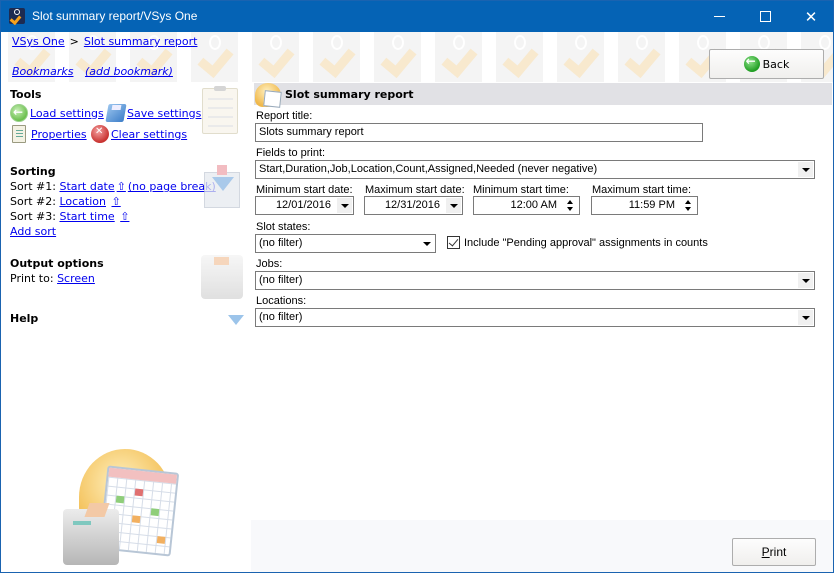  What do you see at coordinates (59, 134) in the screenshot?
I see `properties-label: Properties` at bounding box center [59, 134].